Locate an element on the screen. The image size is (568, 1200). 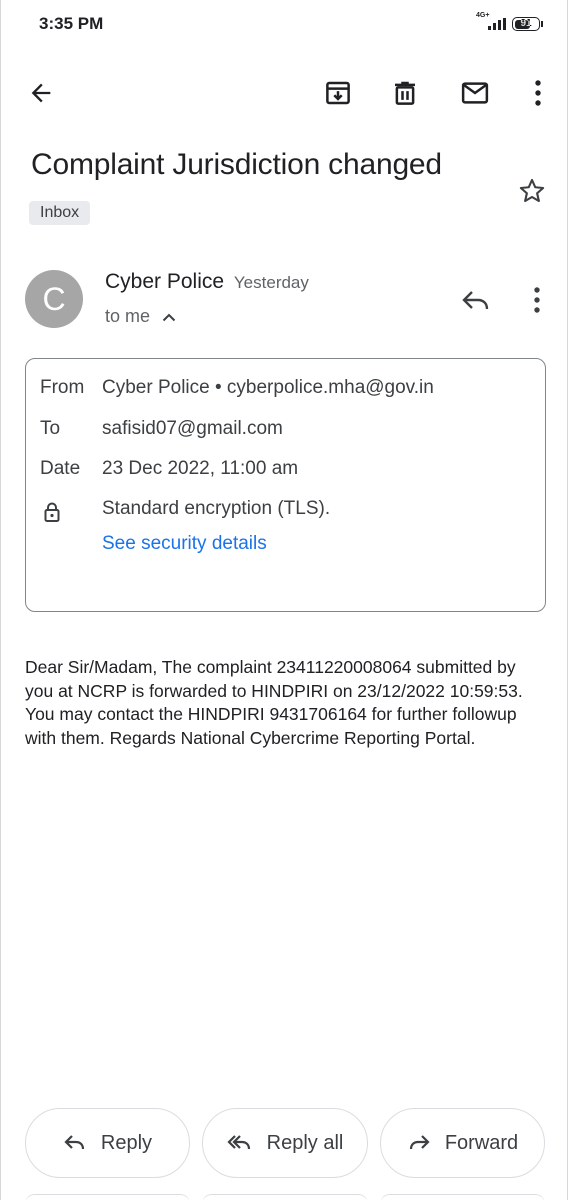
reply-action-button: Reply is located at coordinates (107, 1143).